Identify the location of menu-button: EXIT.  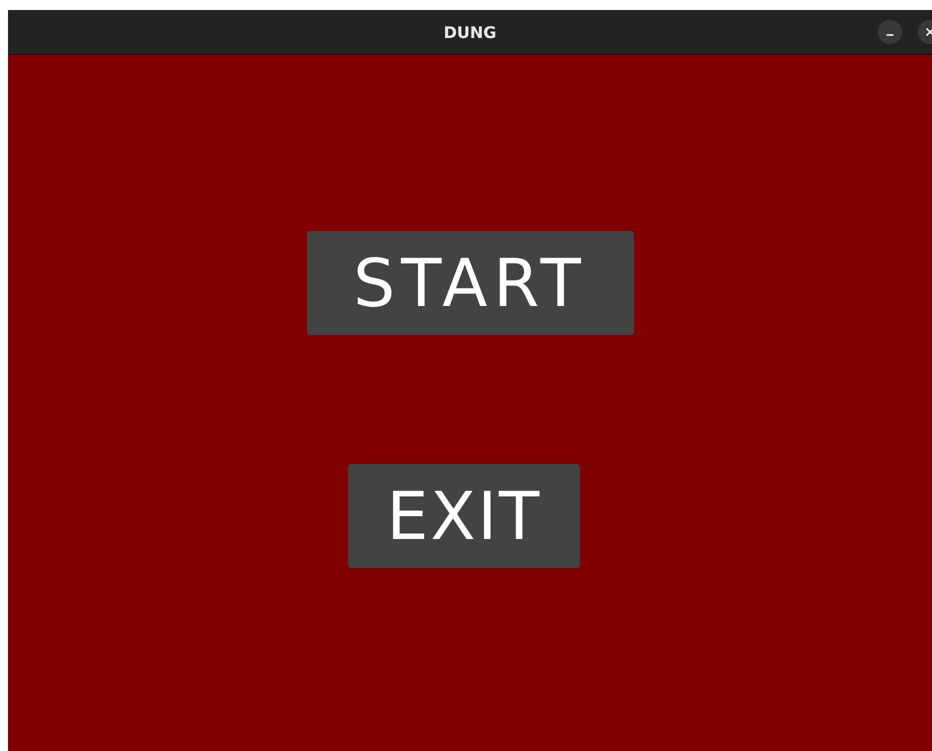
(464, 516).